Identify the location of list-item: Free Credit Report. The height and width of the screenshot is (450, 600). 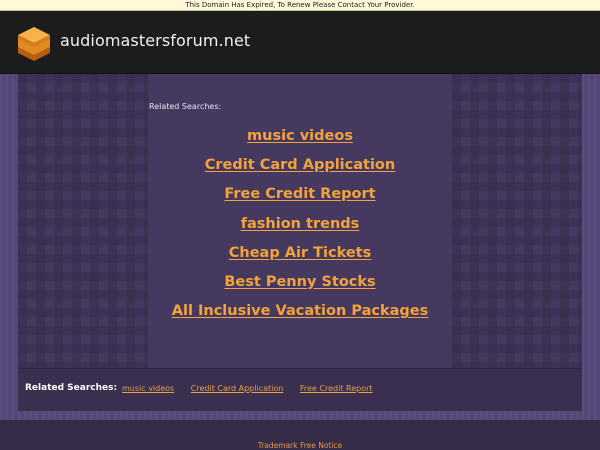
(300, 192).